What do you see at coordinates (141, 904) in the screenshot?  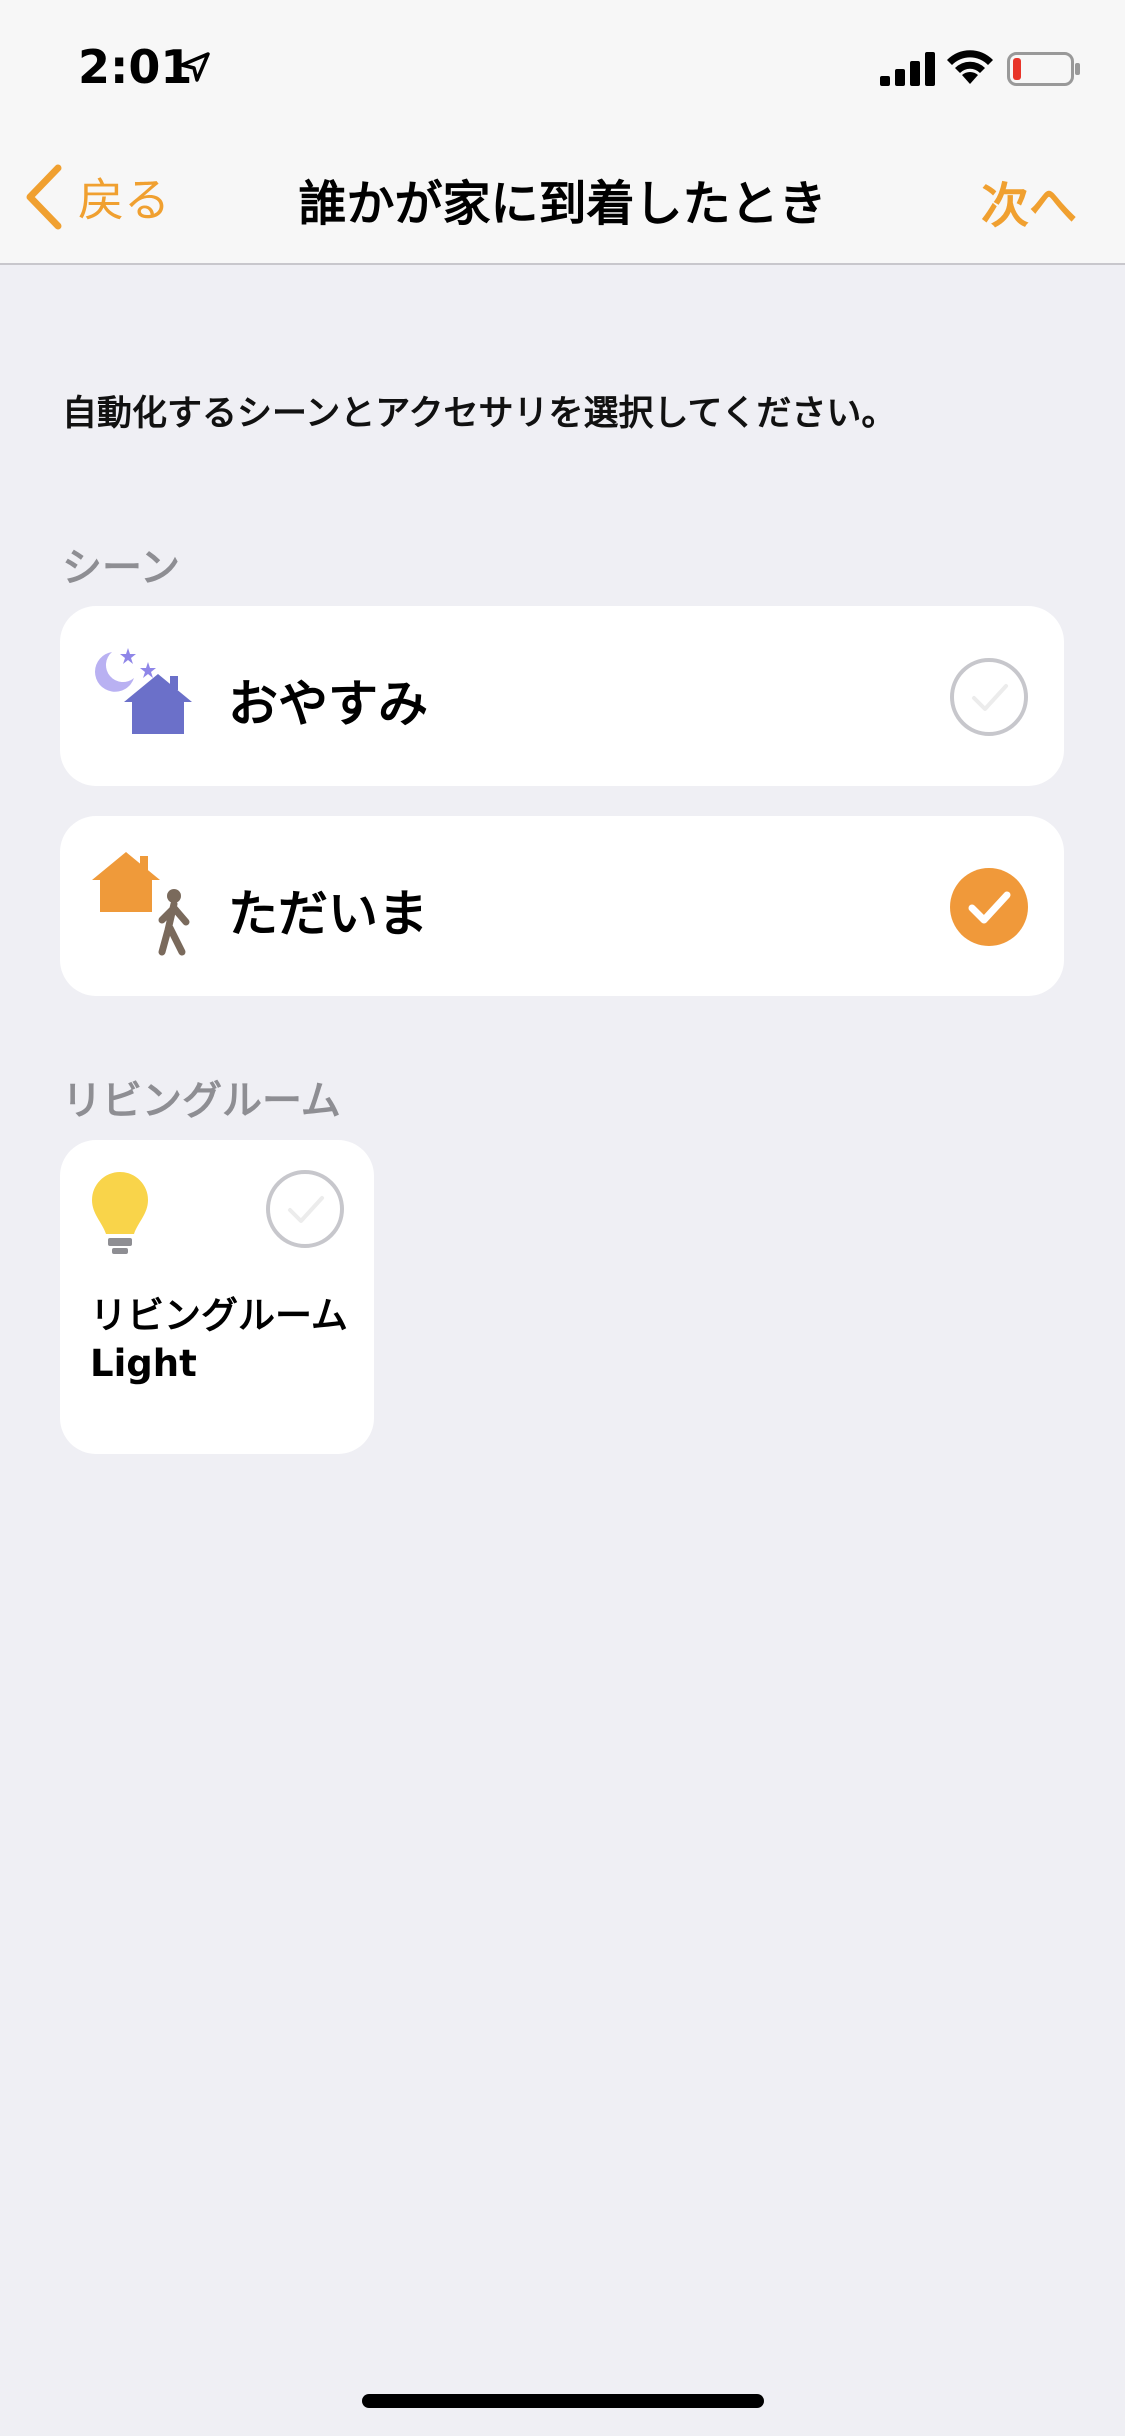 I see `arrive-home-scene-icon` at bounding box center [141, 904].